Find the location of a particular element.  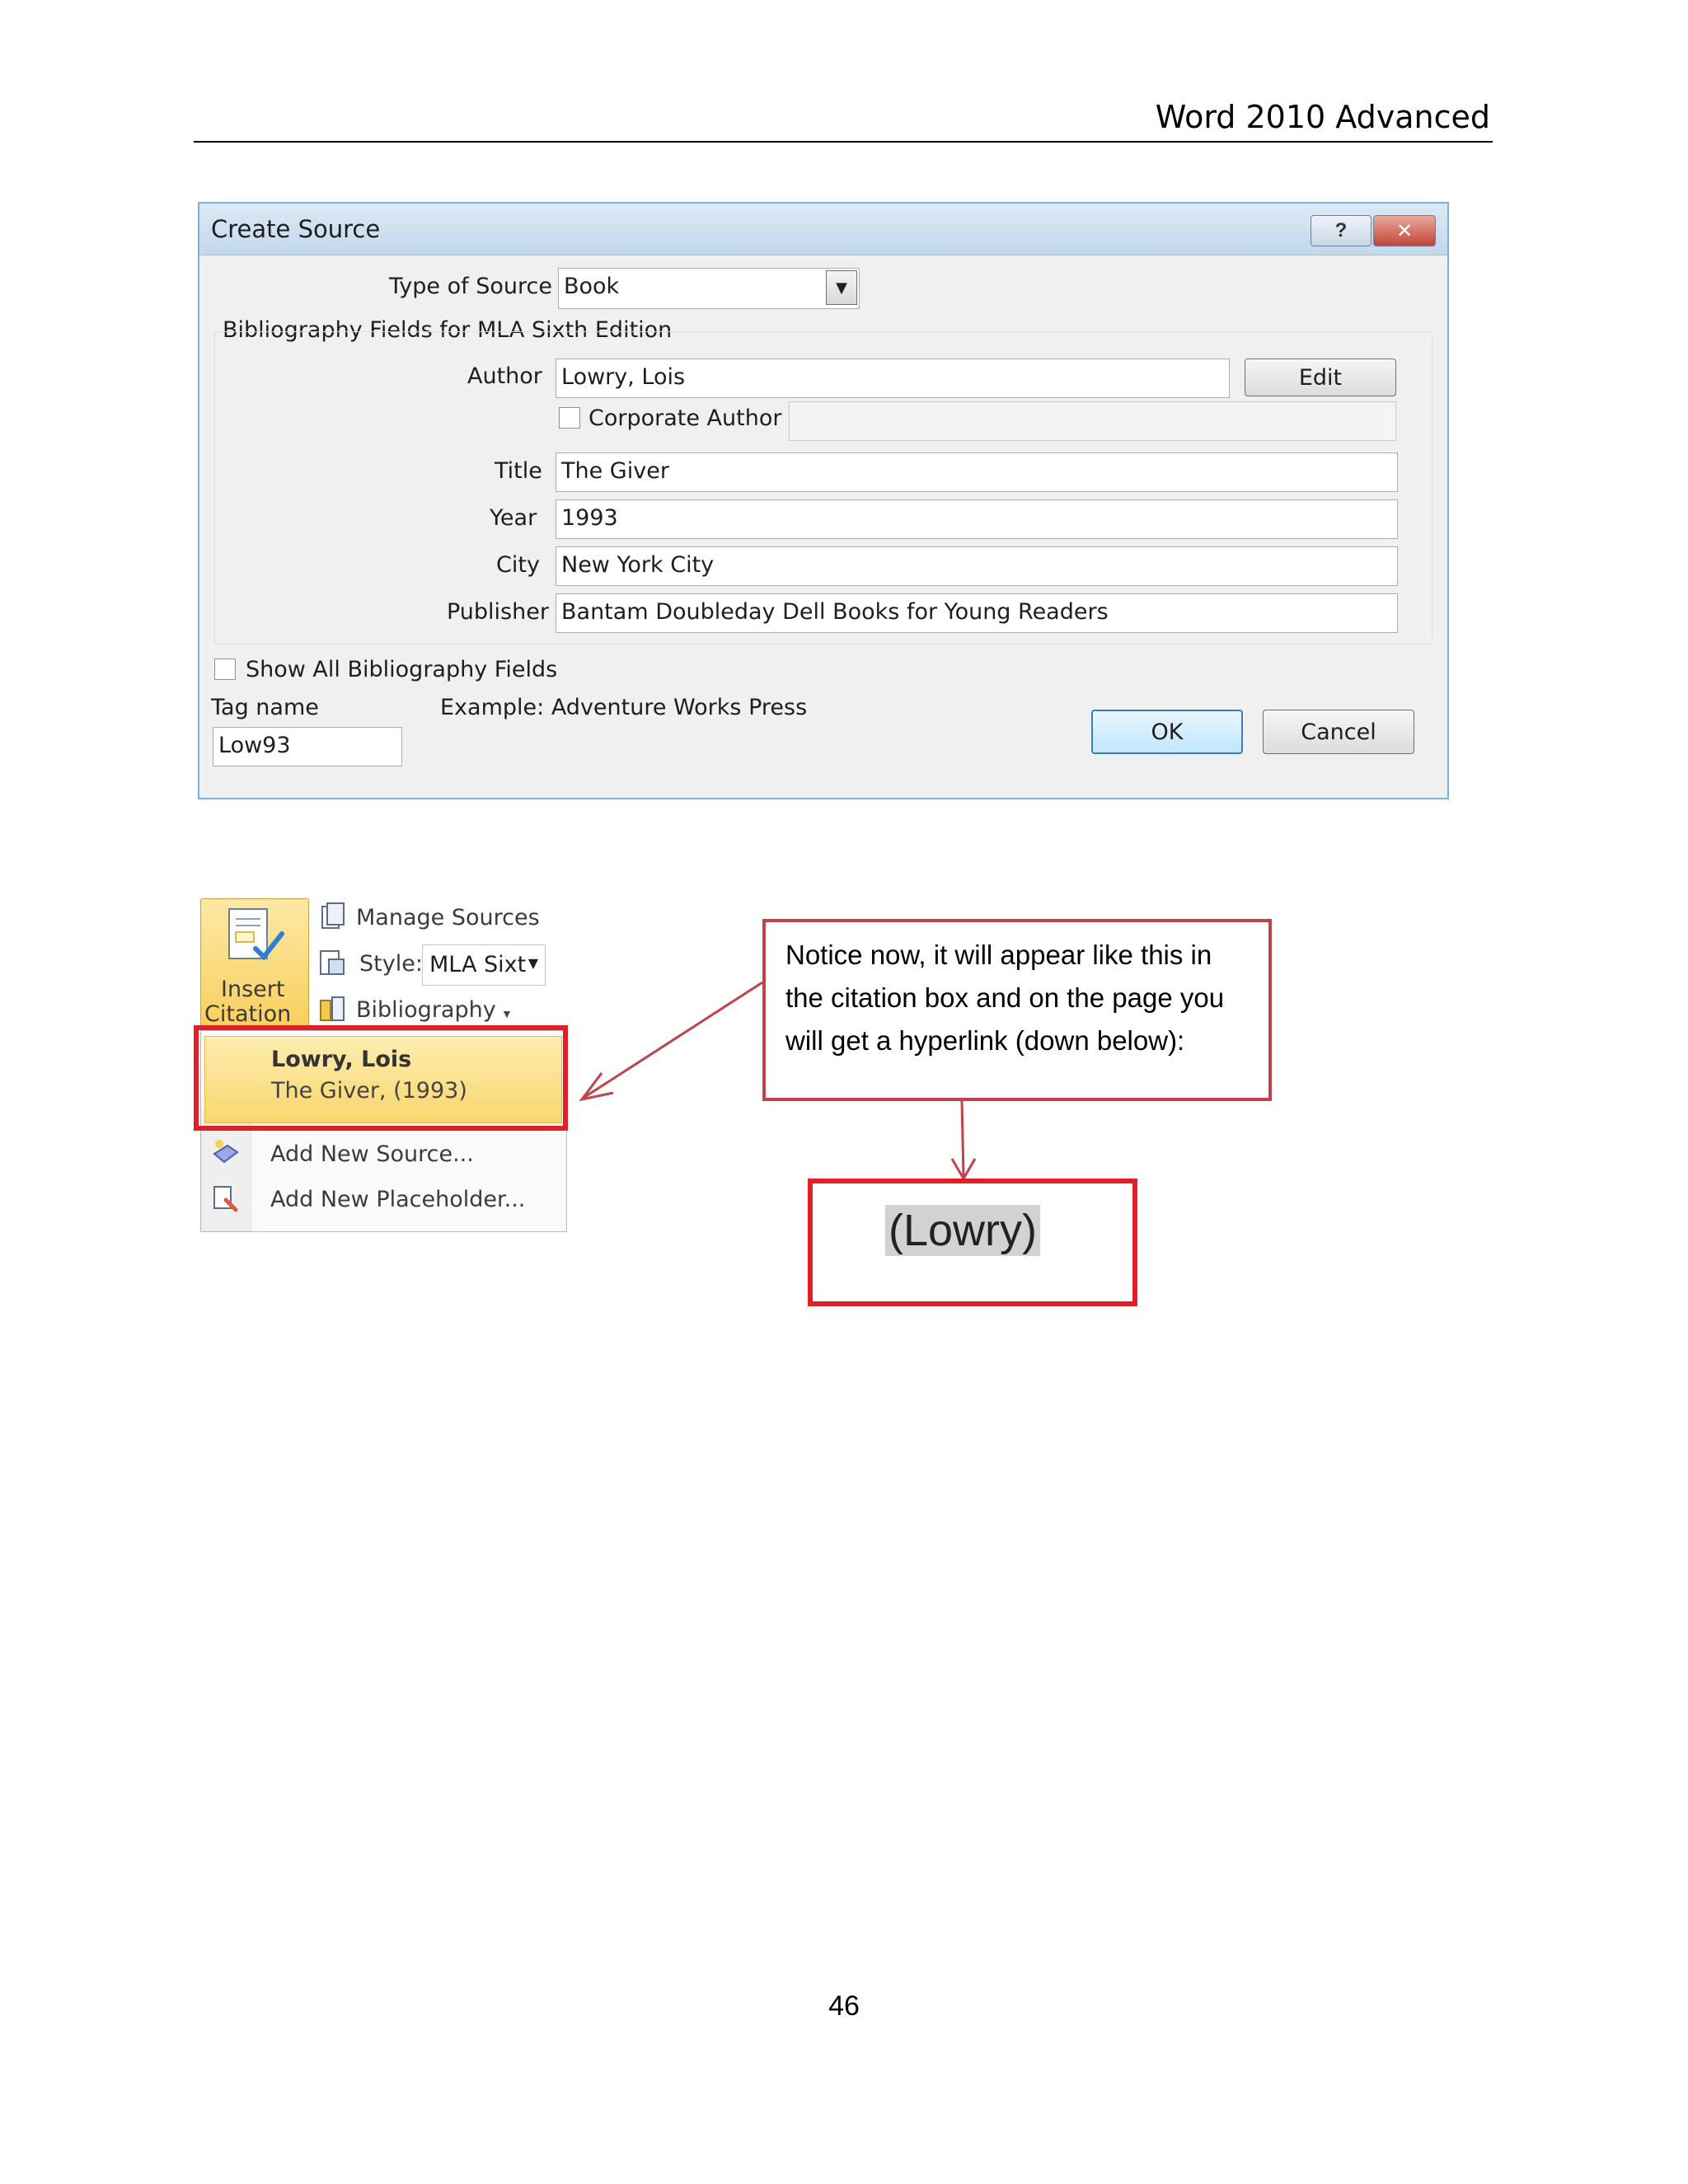

arrow-to-hyperlink is located at coordinates (963, 1139).